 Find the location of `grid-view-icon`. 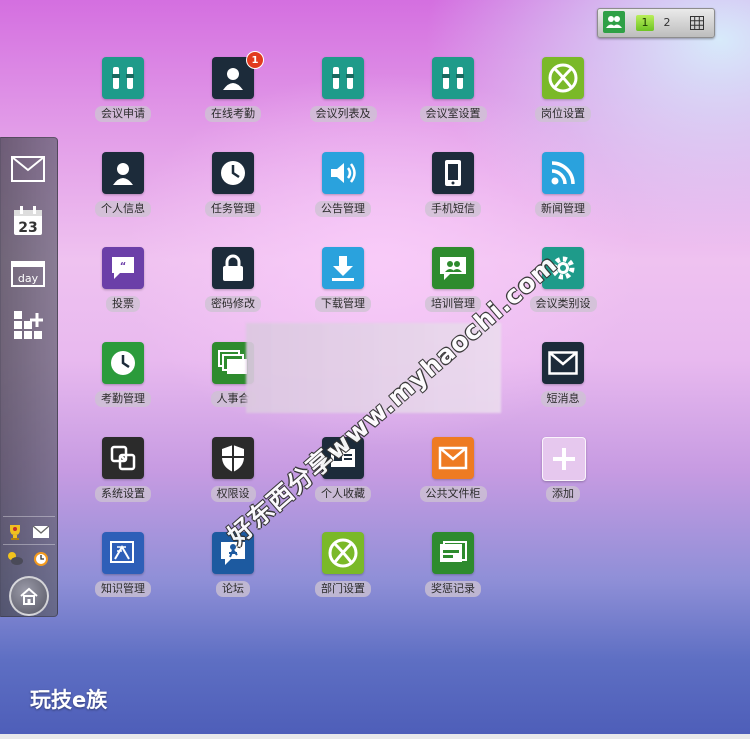

grid-view-icon is located at coordinates (697, 23).